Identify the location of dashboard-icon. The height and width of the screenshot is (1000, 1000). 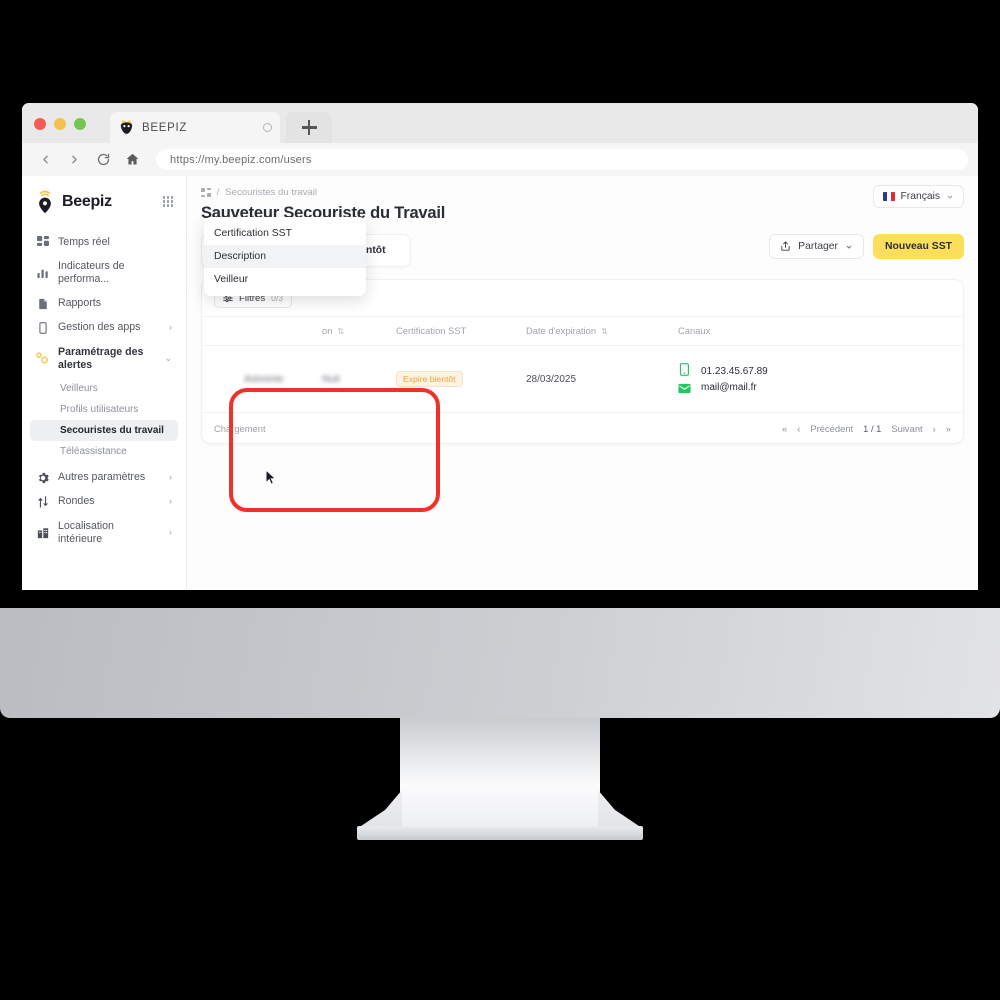
(42, 242).